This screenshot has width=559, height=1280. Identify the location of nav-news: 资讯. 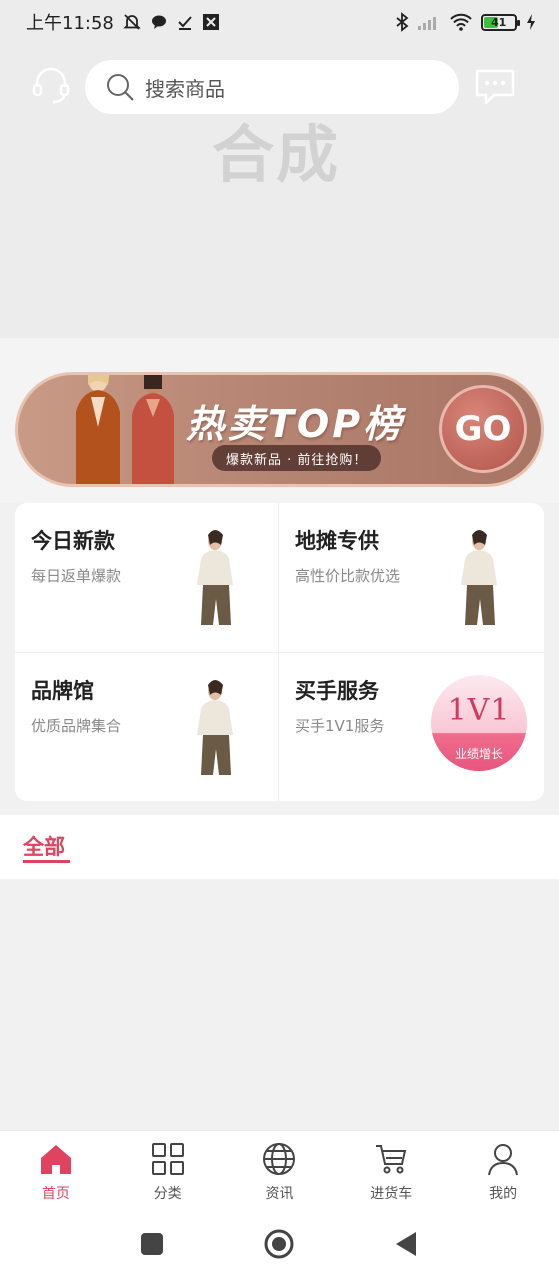
(280, 1169).